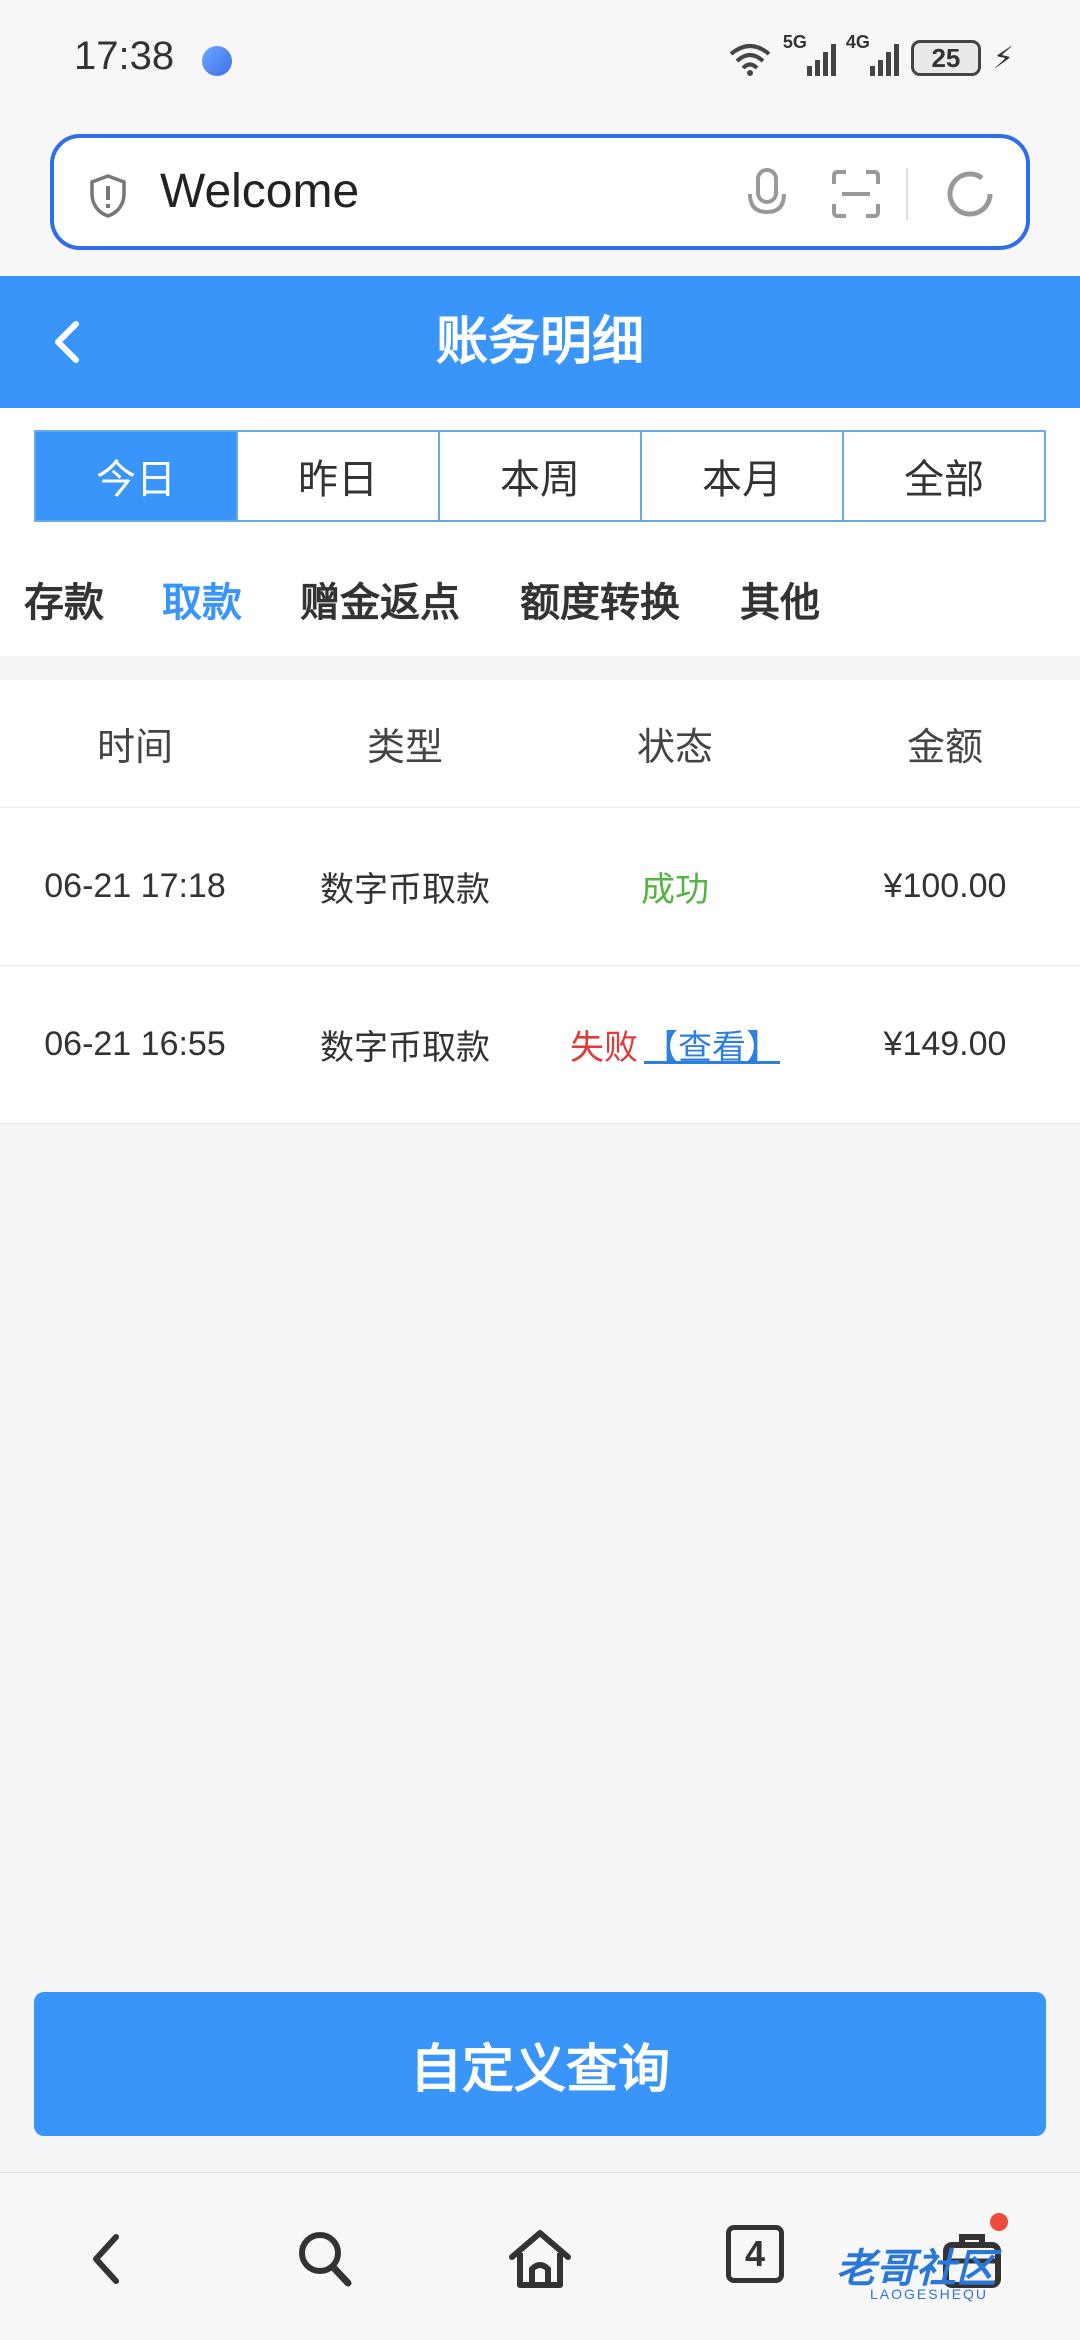 The height and width of the screenshot is (2340, 1080). I want to click on charging-icon: ⚡, so click(1003, 58).